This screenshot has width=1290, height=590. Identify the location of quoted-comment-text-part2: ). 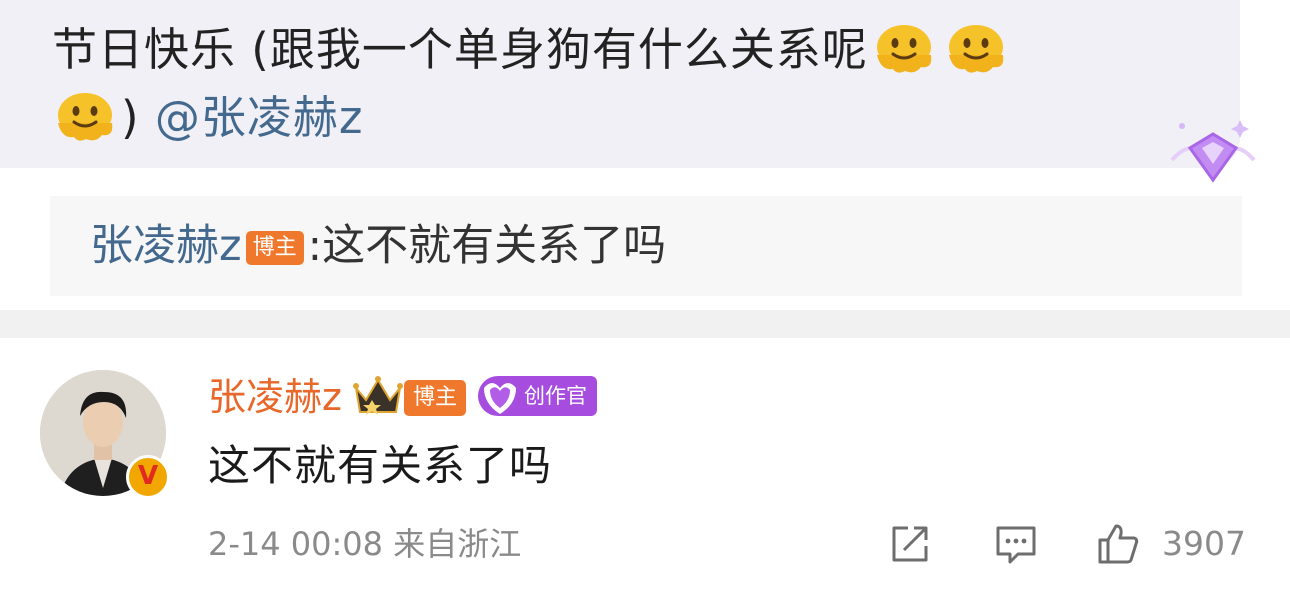
(130, 117).